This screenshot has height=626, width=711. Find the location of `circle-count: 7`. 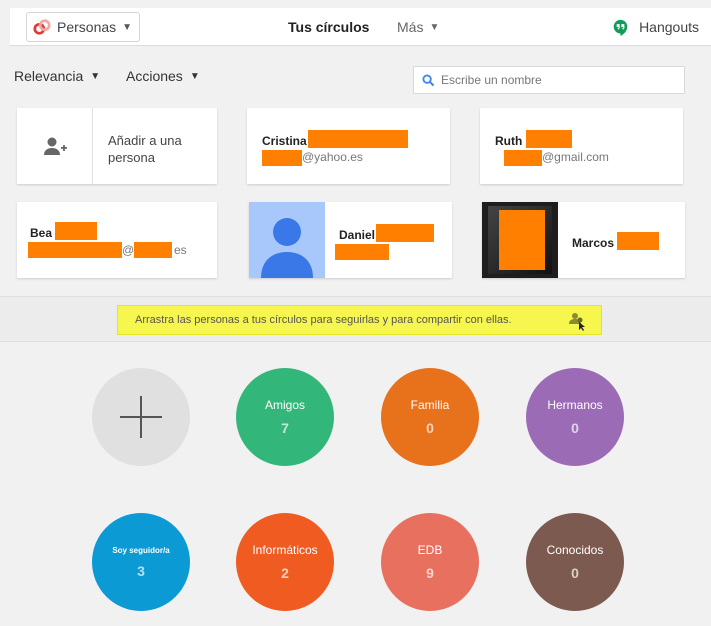

circle-count: 7 is located at coordinates (285, 428).